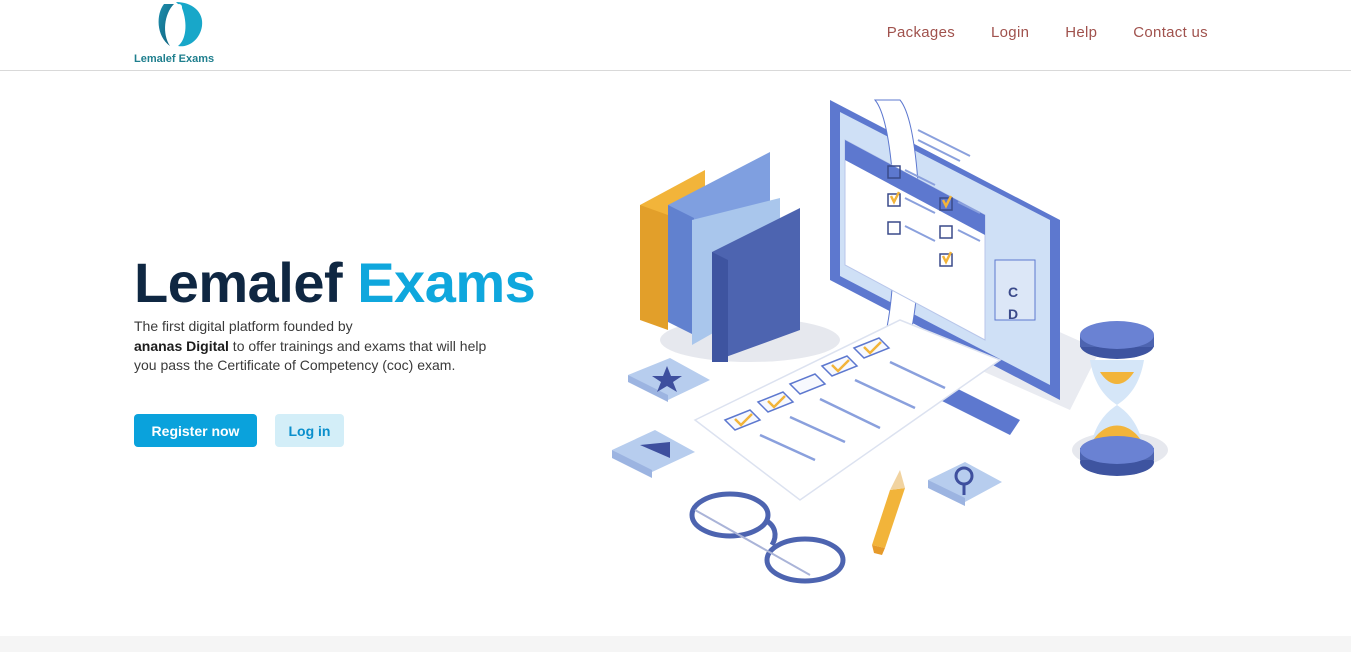 Image resolution: width=1351 pixels, height=652 pixels. Describe the element at coordinates (1010, 32) in the screenshot. I see `nav-login-link: Login` at that location.